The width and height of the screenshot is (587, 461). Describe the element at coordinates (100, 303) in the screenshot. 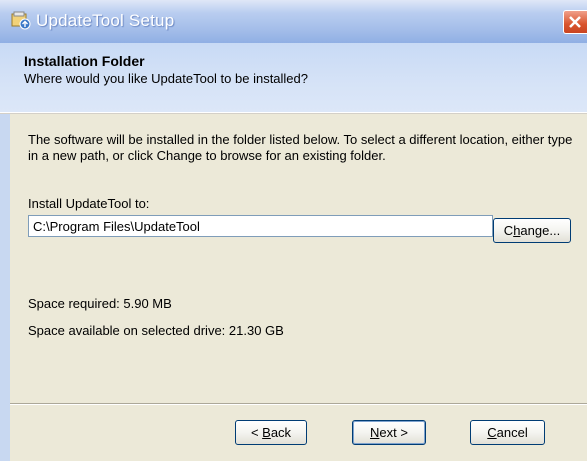

I see `space-required-text: Space required: 5.90 MB` at that location.